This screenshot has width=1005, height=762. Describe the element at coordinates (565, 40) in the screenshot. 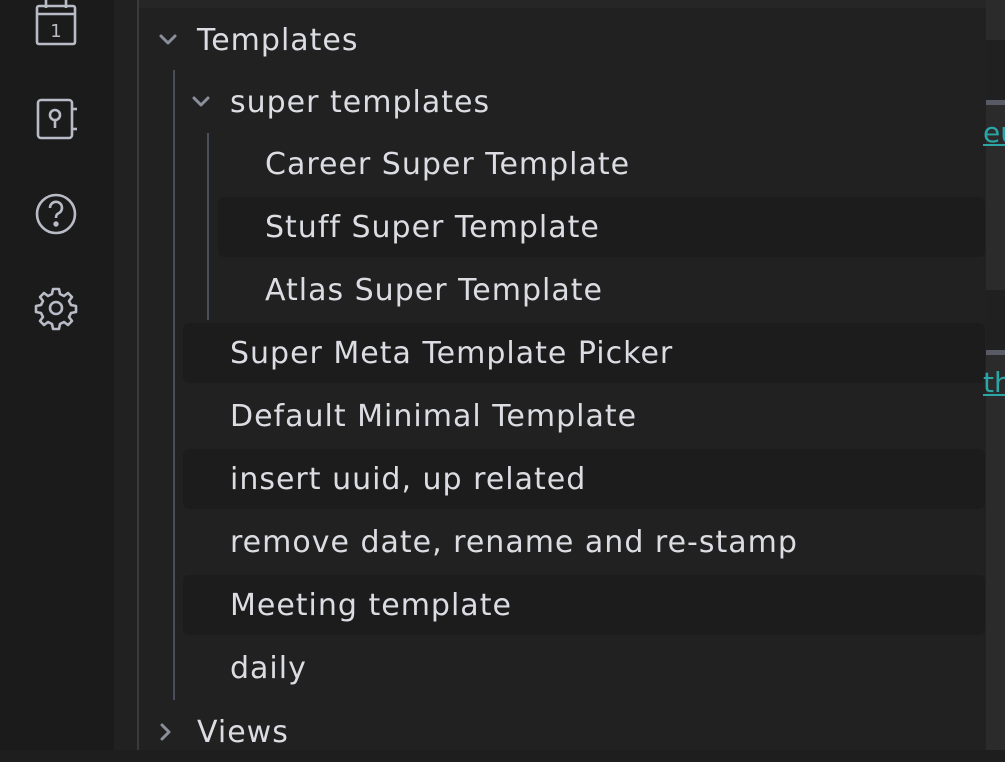

I see `folder-templates: Templates` at that location.